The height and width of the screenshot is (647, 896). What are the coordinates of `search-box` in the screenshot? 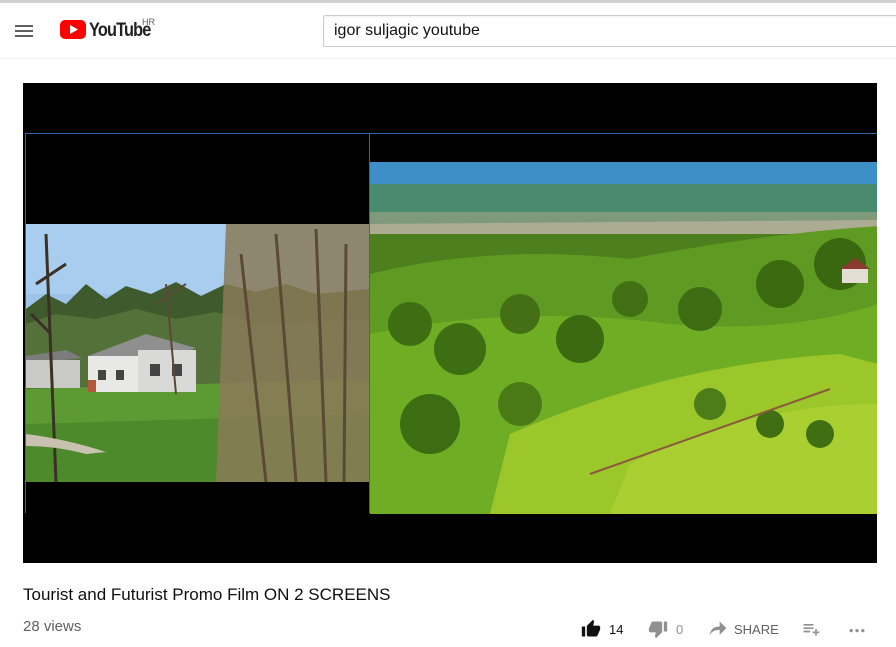 It's located at (609, 31).